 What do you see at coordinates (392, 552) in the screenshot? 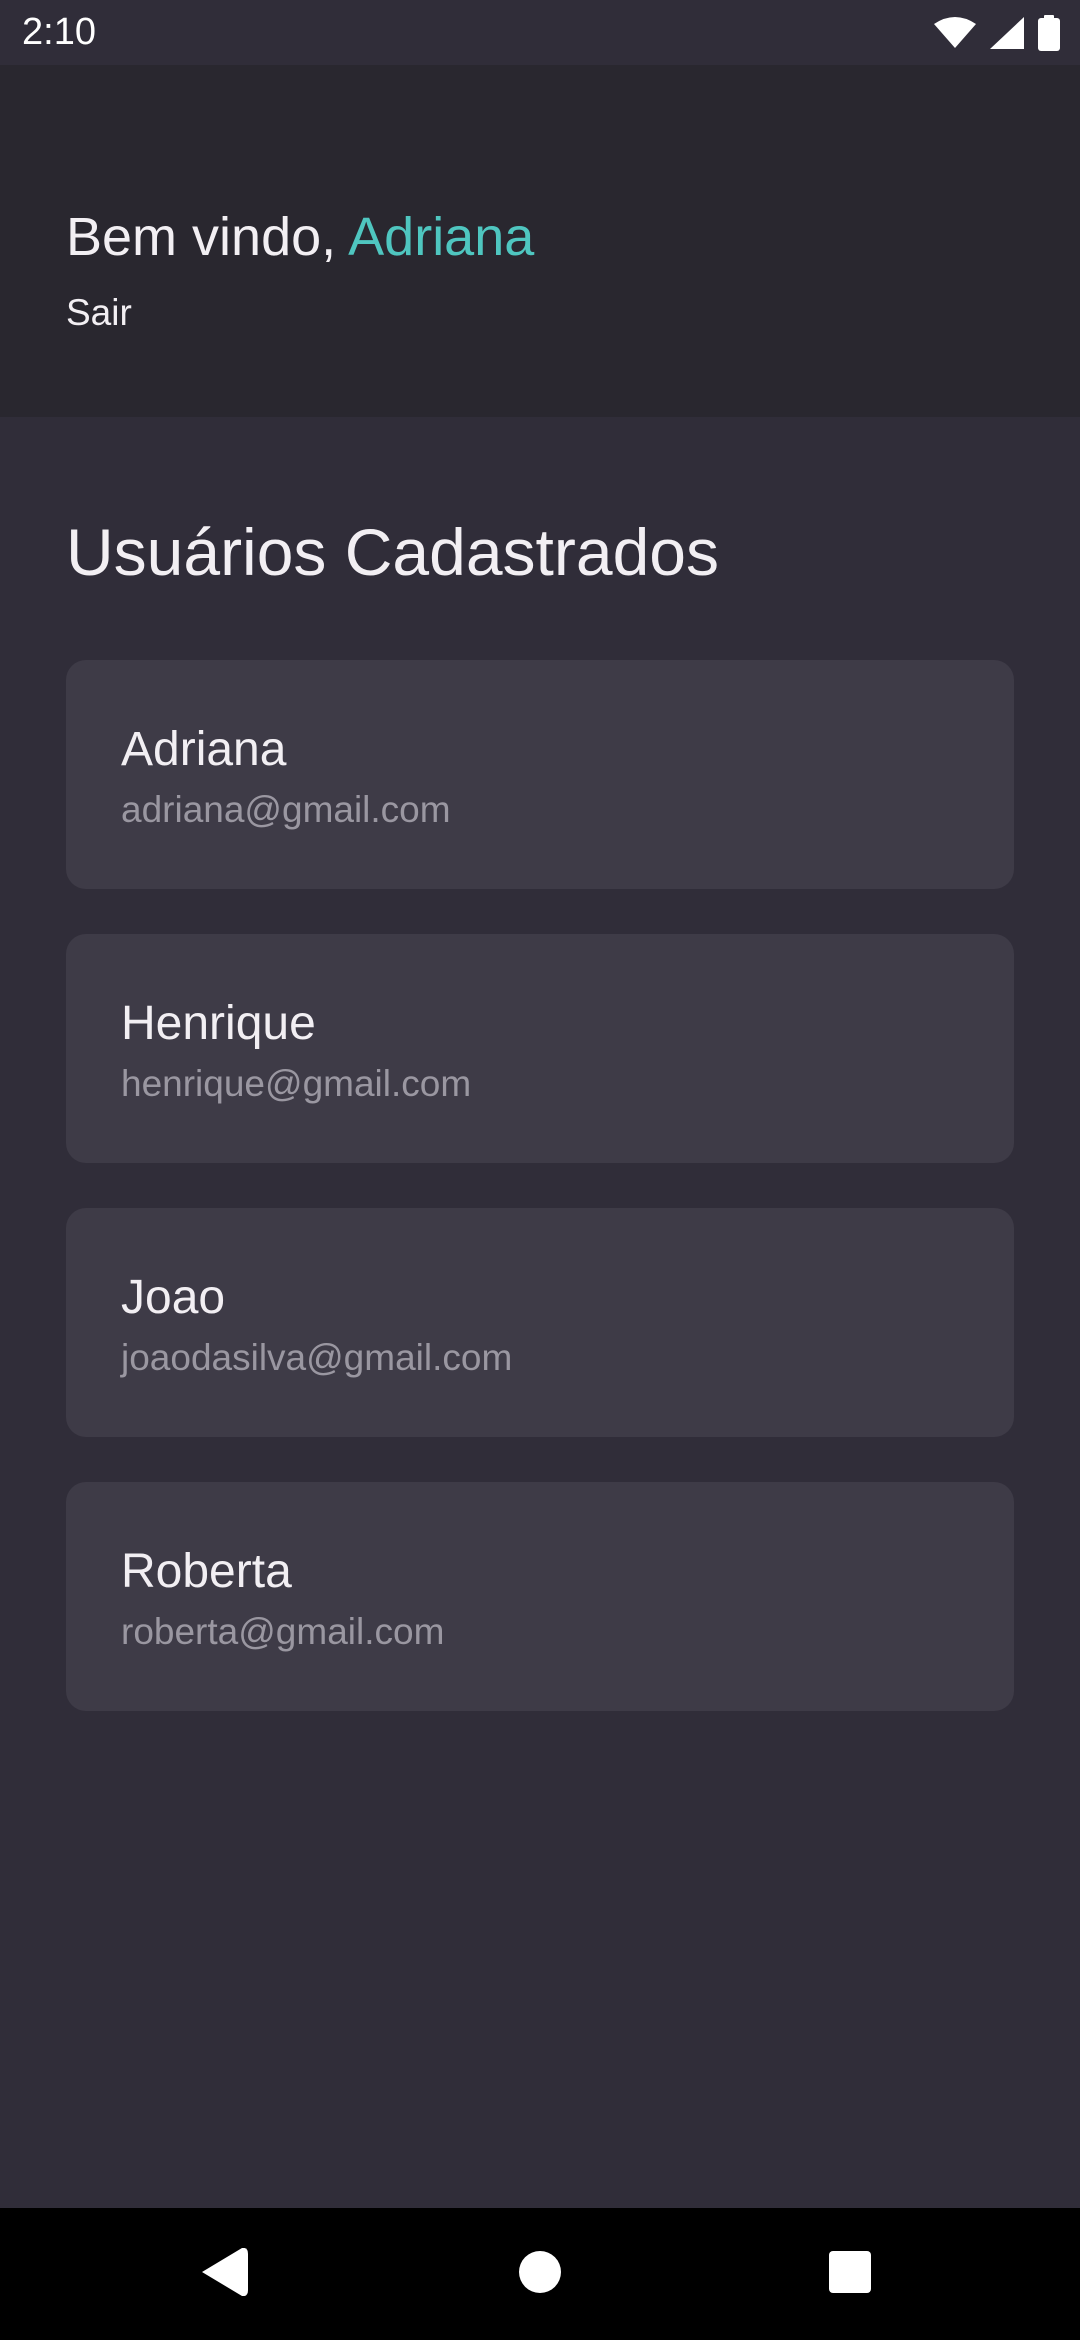
I see `page-title: Usuários Cadastrados` at bounding box center [392, 552].